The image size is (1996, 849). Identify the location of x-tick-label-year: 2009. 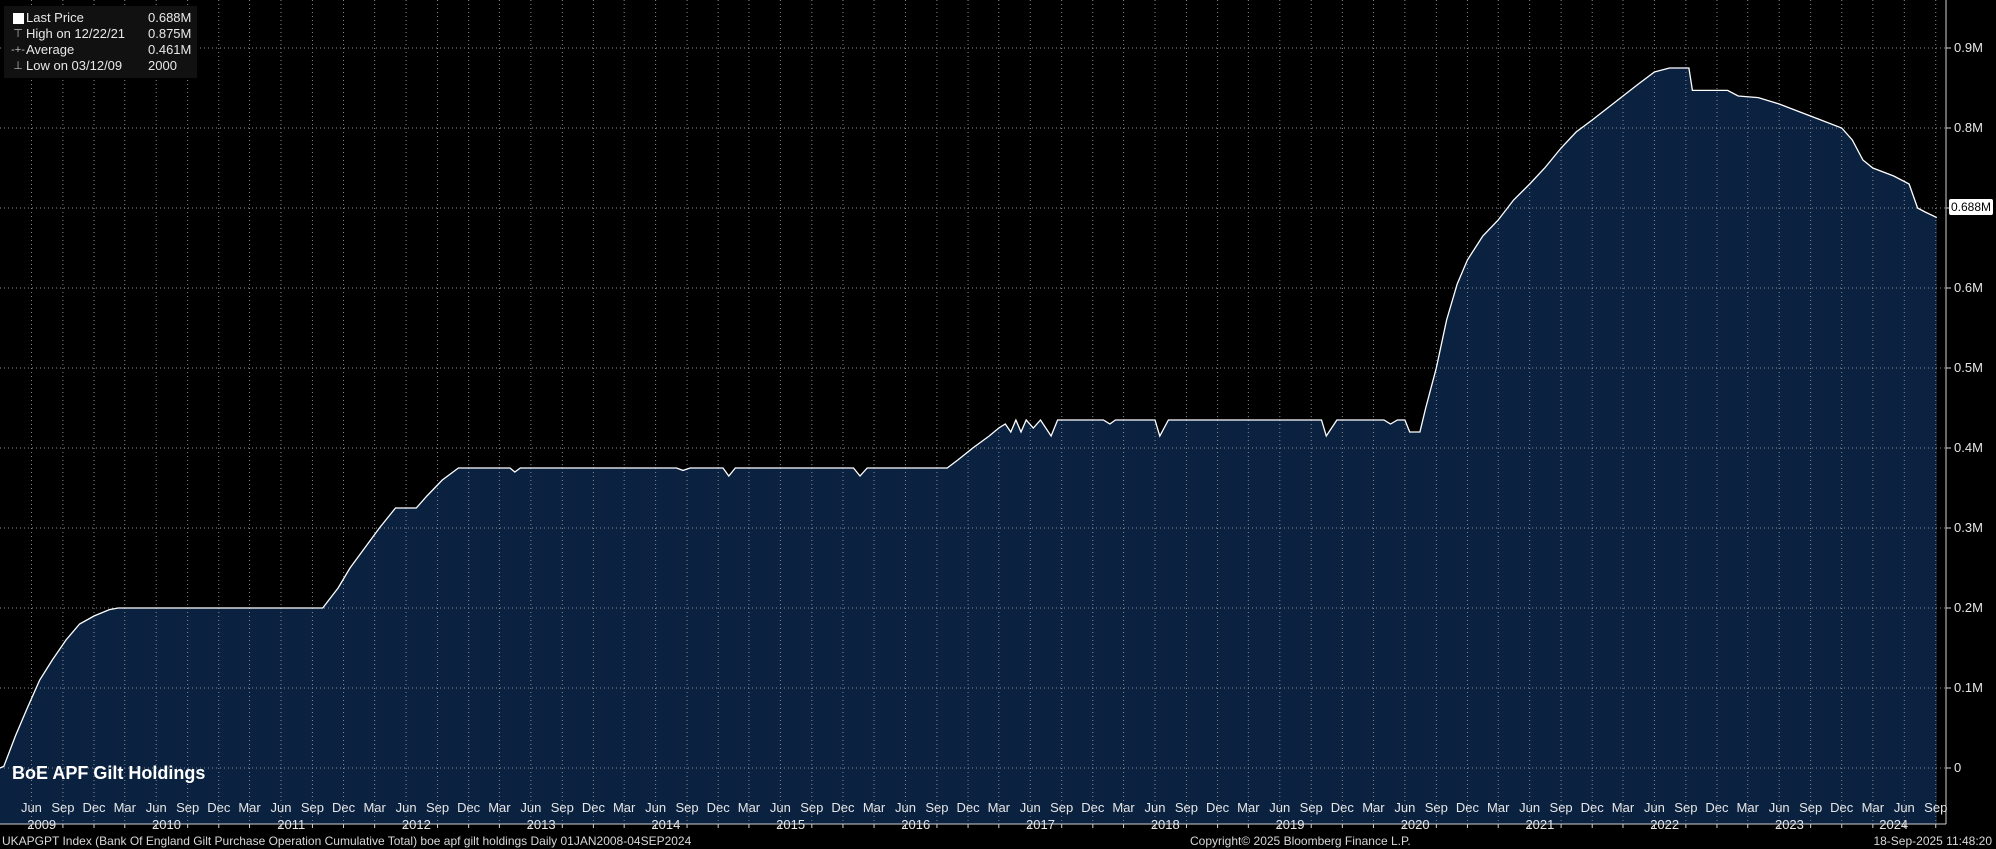
(41, 824).